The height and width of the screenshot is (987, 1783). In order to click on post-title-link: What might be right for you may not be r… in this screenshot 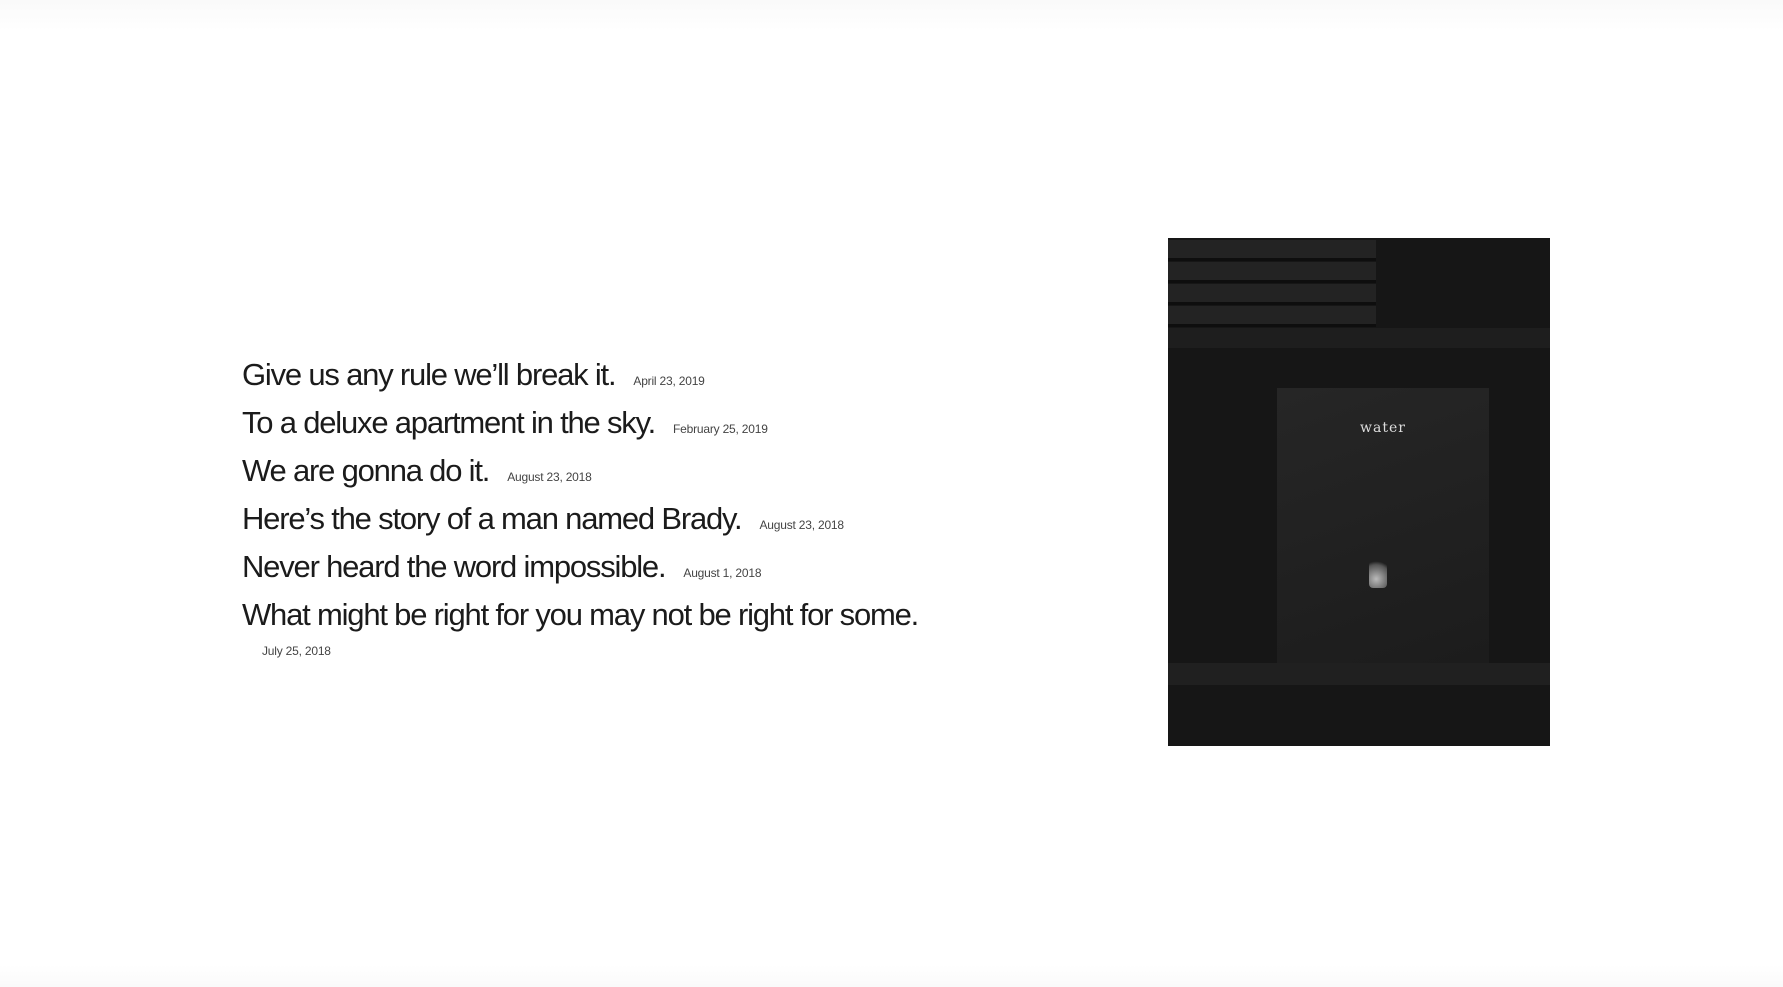, I will do `click(580, 614)`.